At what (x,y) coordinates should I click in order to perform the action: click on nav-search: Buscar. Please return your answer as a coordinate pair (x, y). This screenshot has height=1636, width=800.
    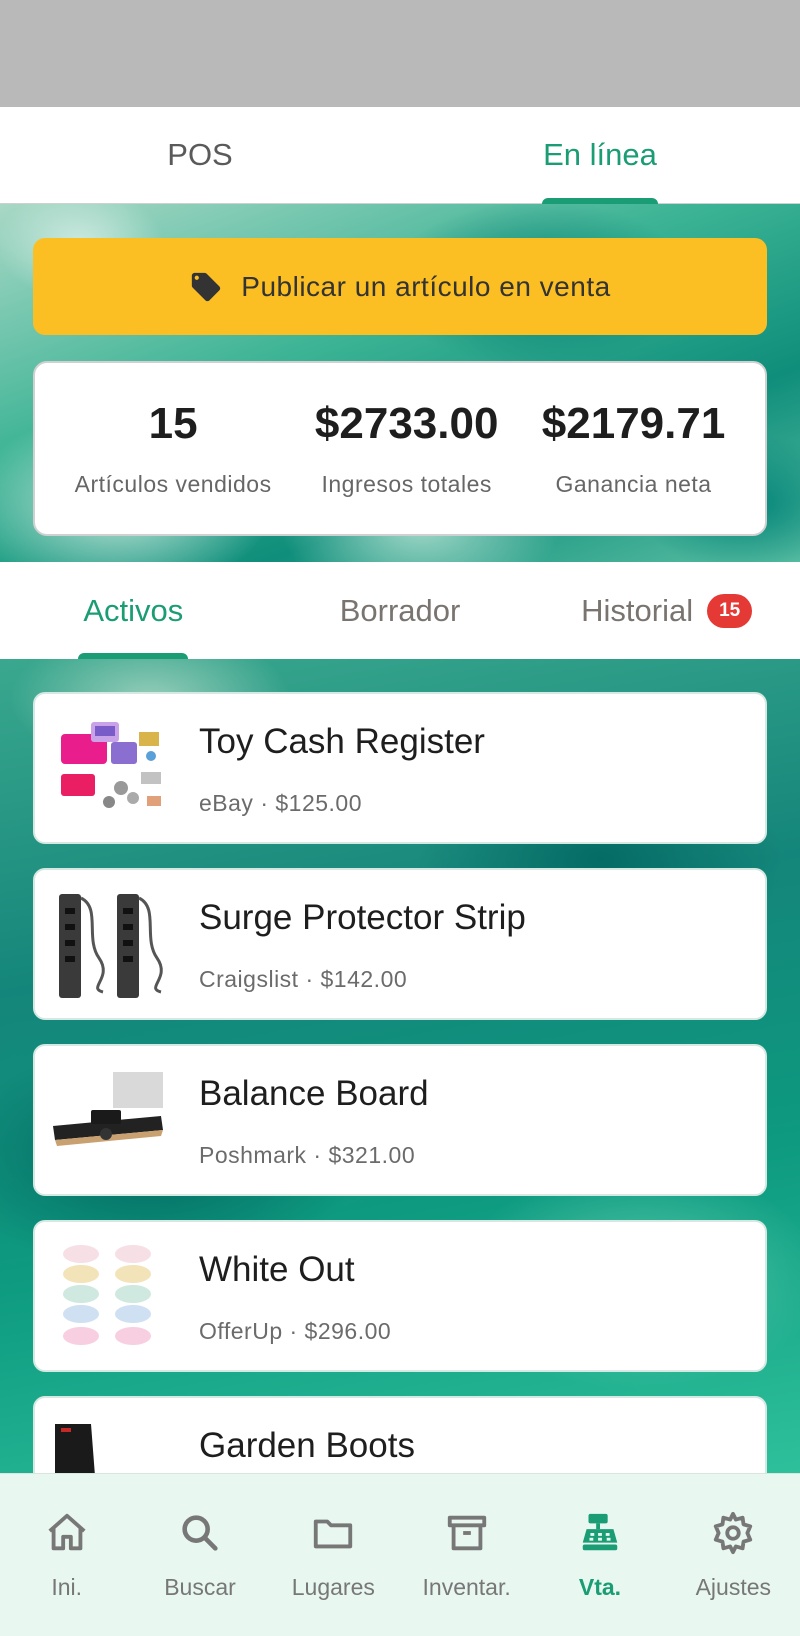
    Looking at the image, I should click on (199, 1555).